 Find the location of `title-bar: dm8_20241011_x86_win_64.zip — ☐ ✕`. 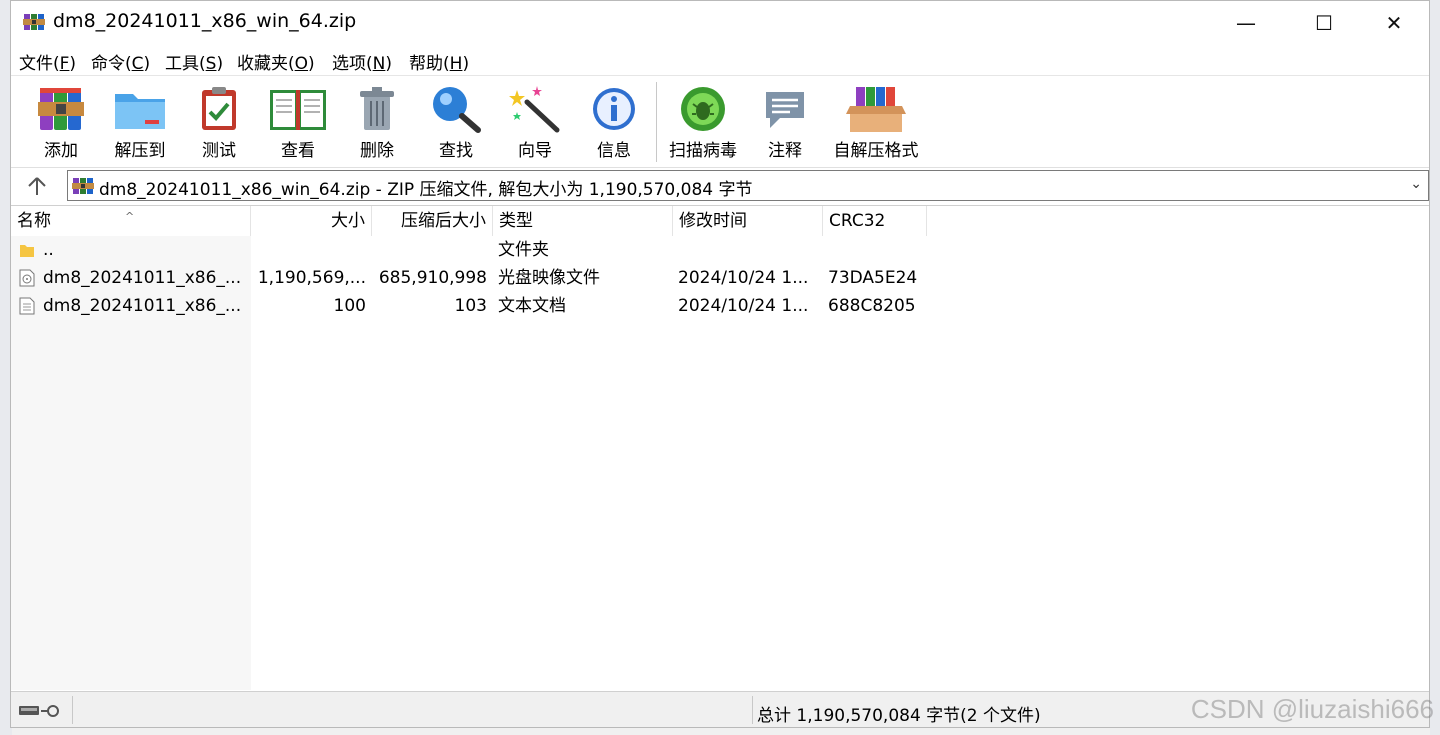

title-bar: dm8_20241011_x86_win_64.zip — ☐ ✕ is located at coordinates (720, 23).